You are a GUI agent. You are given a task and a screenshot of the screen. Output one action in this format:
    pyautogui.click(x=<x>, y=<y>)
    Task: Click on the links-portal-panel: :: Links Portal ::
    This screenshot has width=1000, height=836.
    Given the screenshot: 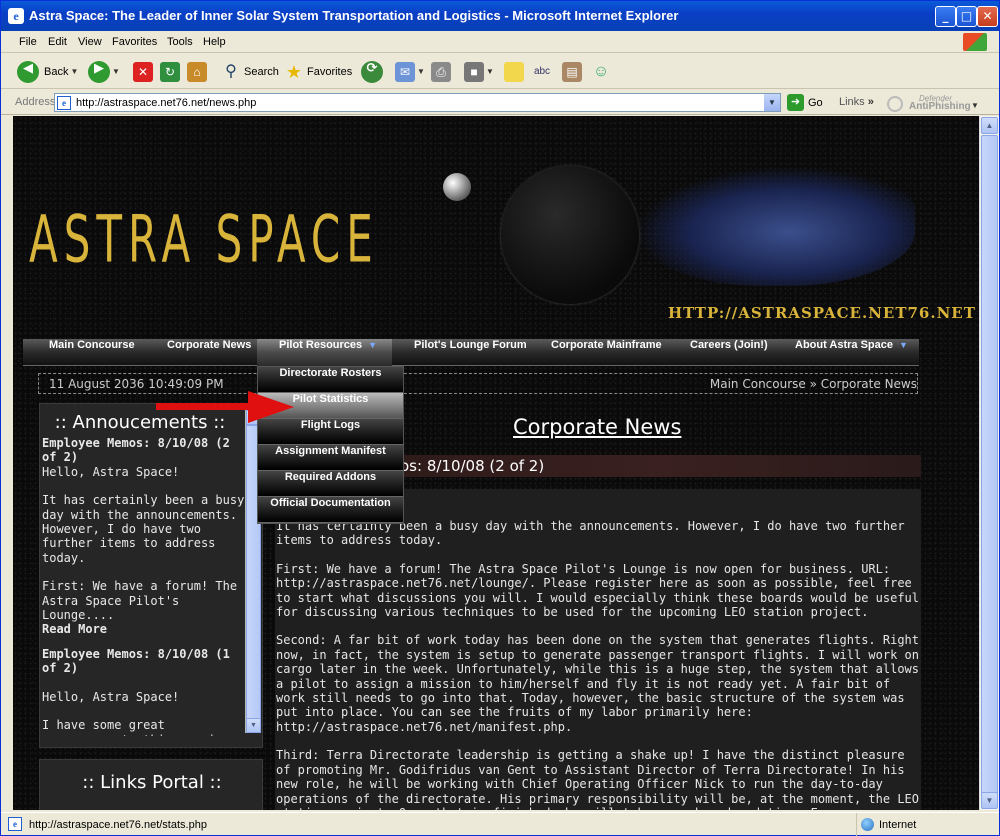 What is the action you would take?
    pyautogui.click(x=151, y=784)
    